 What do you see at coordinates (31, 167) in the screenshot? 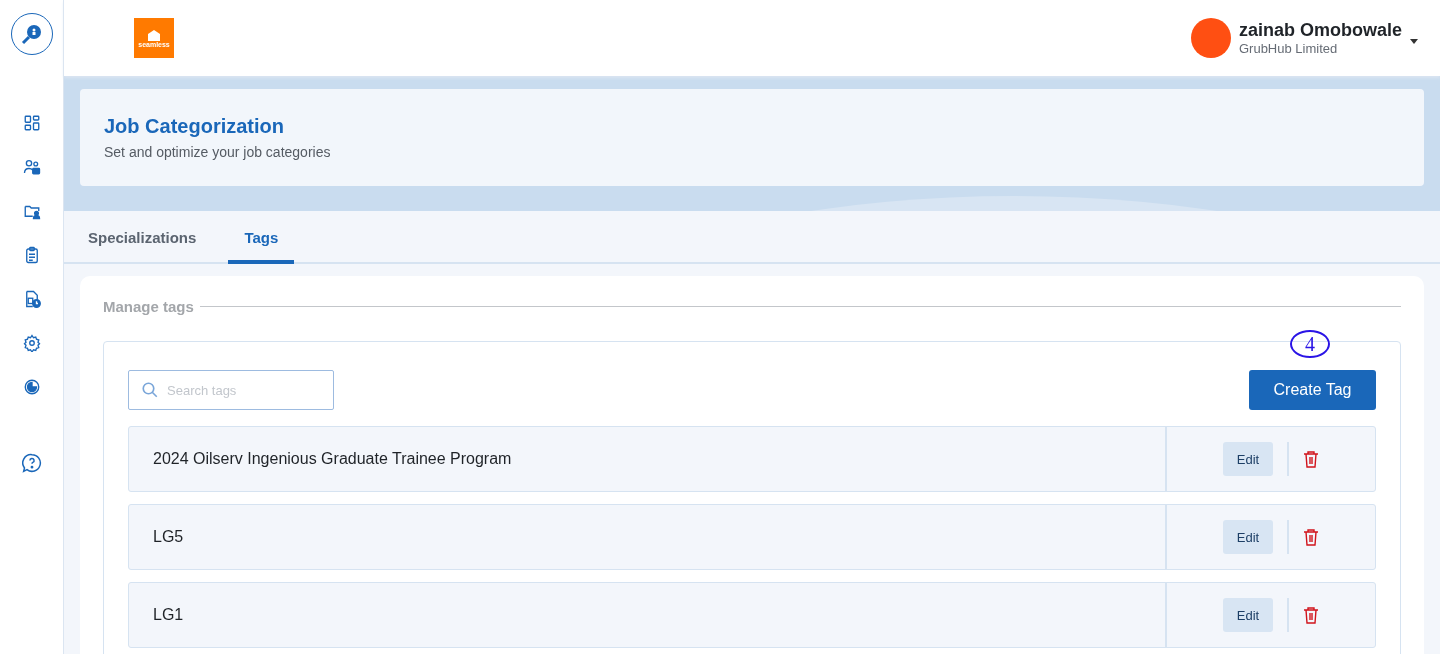
I see `people-icon` at bounding box center [31, 167].